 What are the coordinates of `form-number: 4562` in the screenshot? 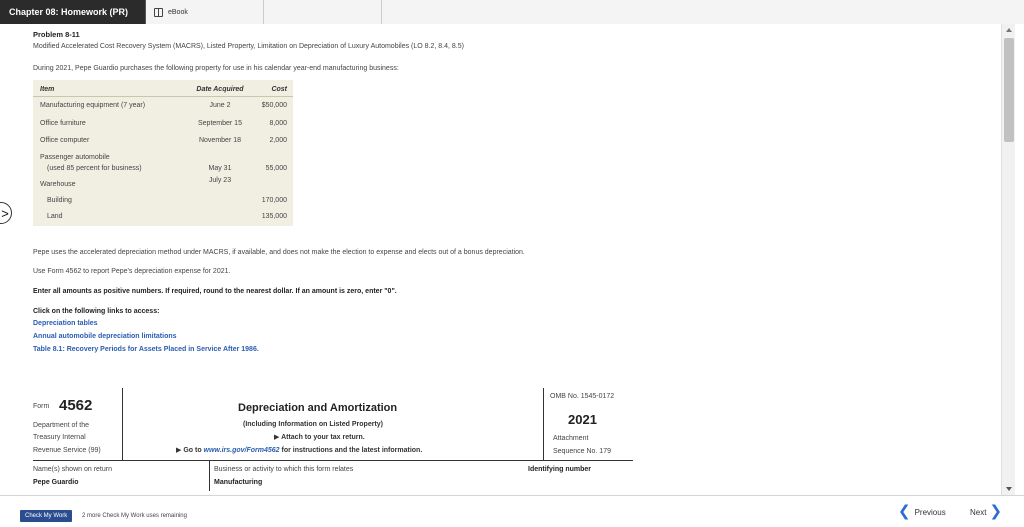 It's located at (76, 405).